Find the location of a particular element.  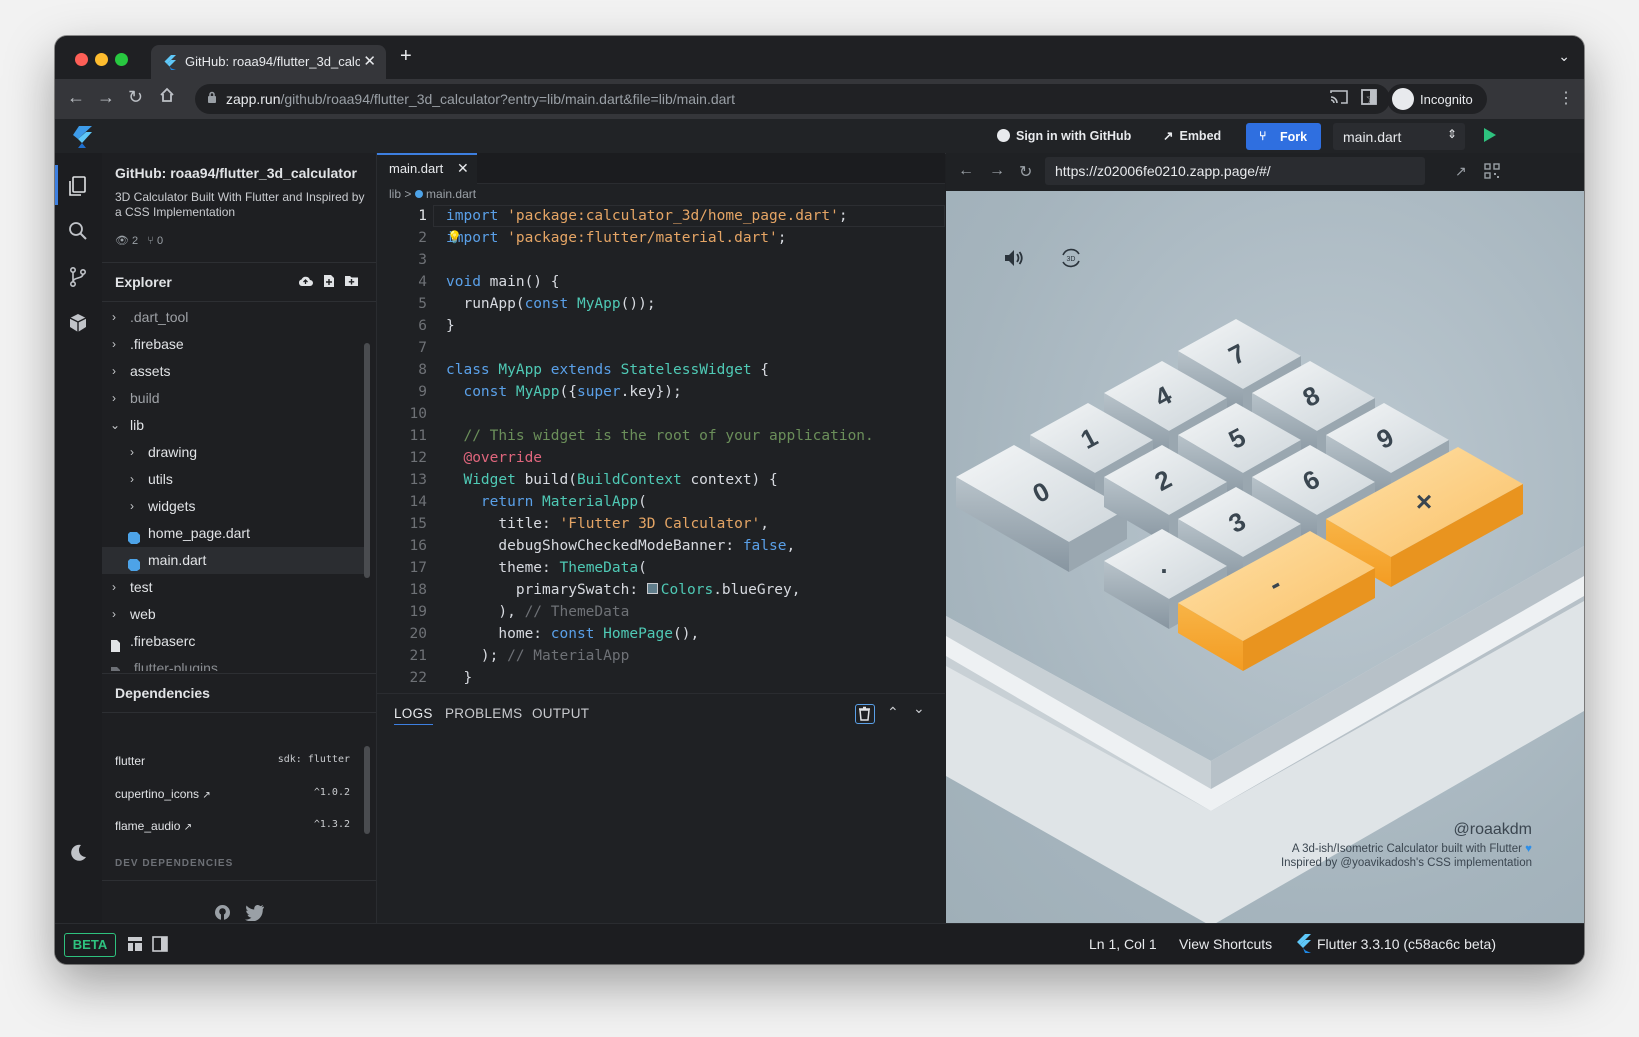

dependencies-scrollbar is located at coordinates (367, 790).